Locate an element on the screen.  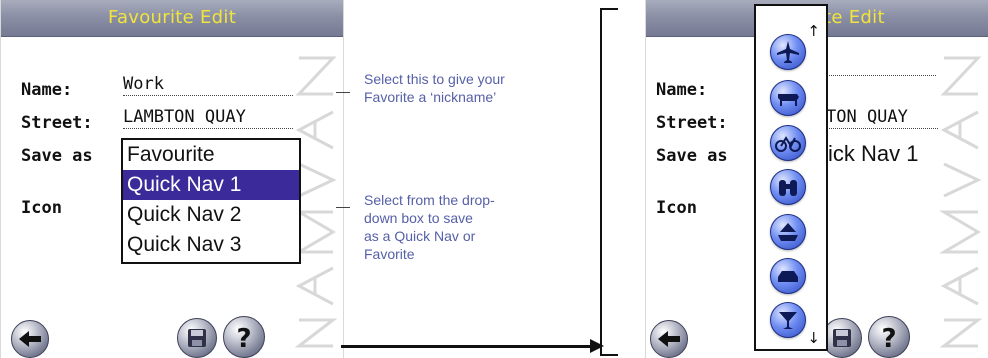
save-as-value: ick Nav 1 is located at coordinates (873, 154).